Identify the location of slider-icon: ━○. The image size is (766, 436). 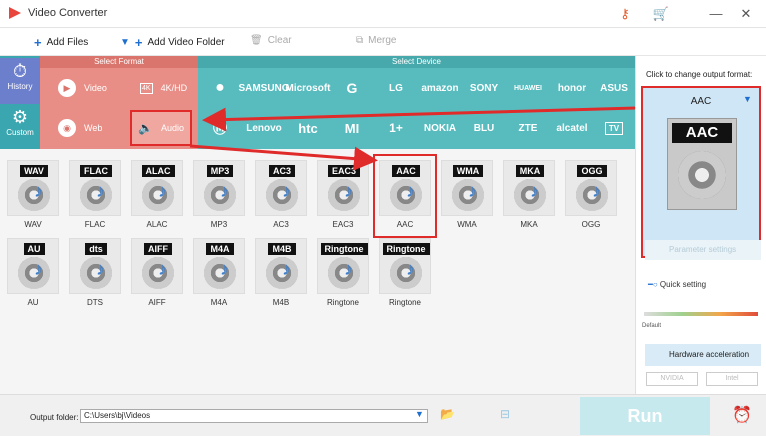
(653, 284).